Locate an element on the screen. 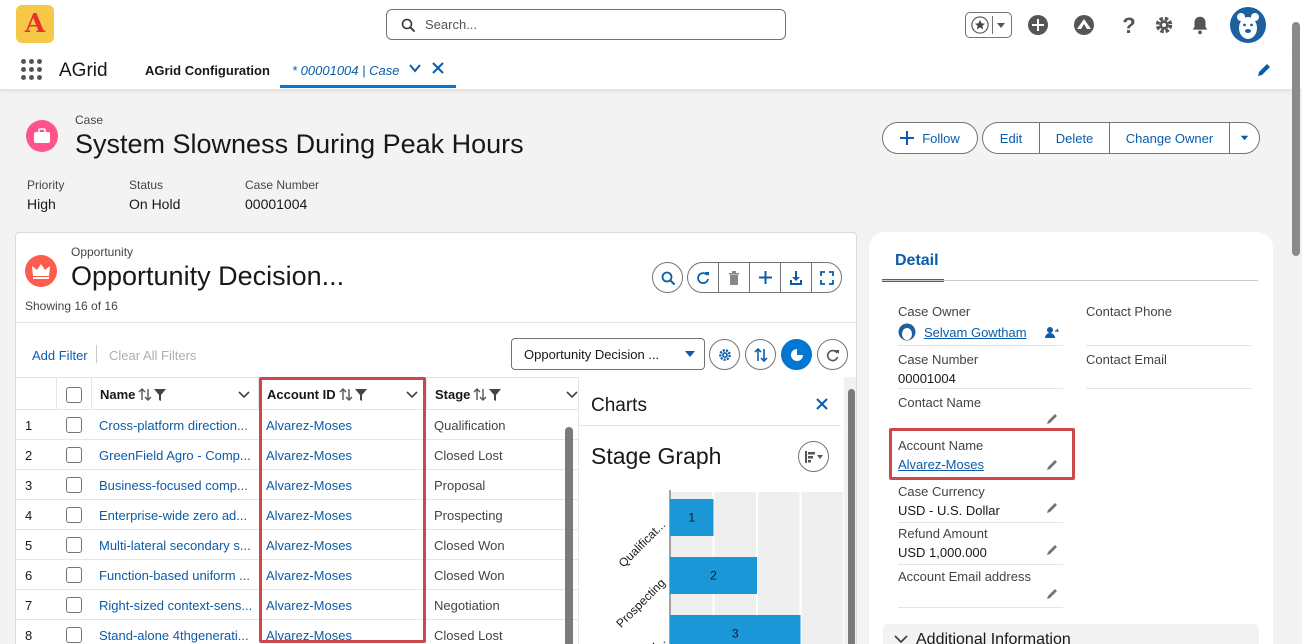 The width and height of the screenshot is (1302, 644). redo-icon is located at coordinates (832, 355).